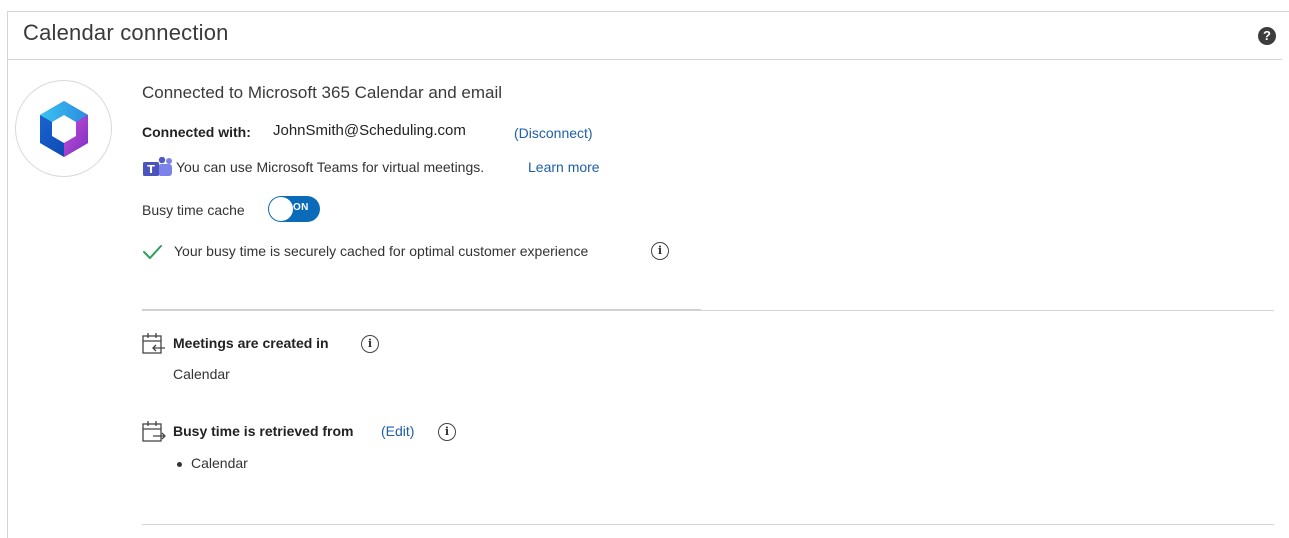  I want to click on busy-time-cache-toggle: ON, so click(294, 209).